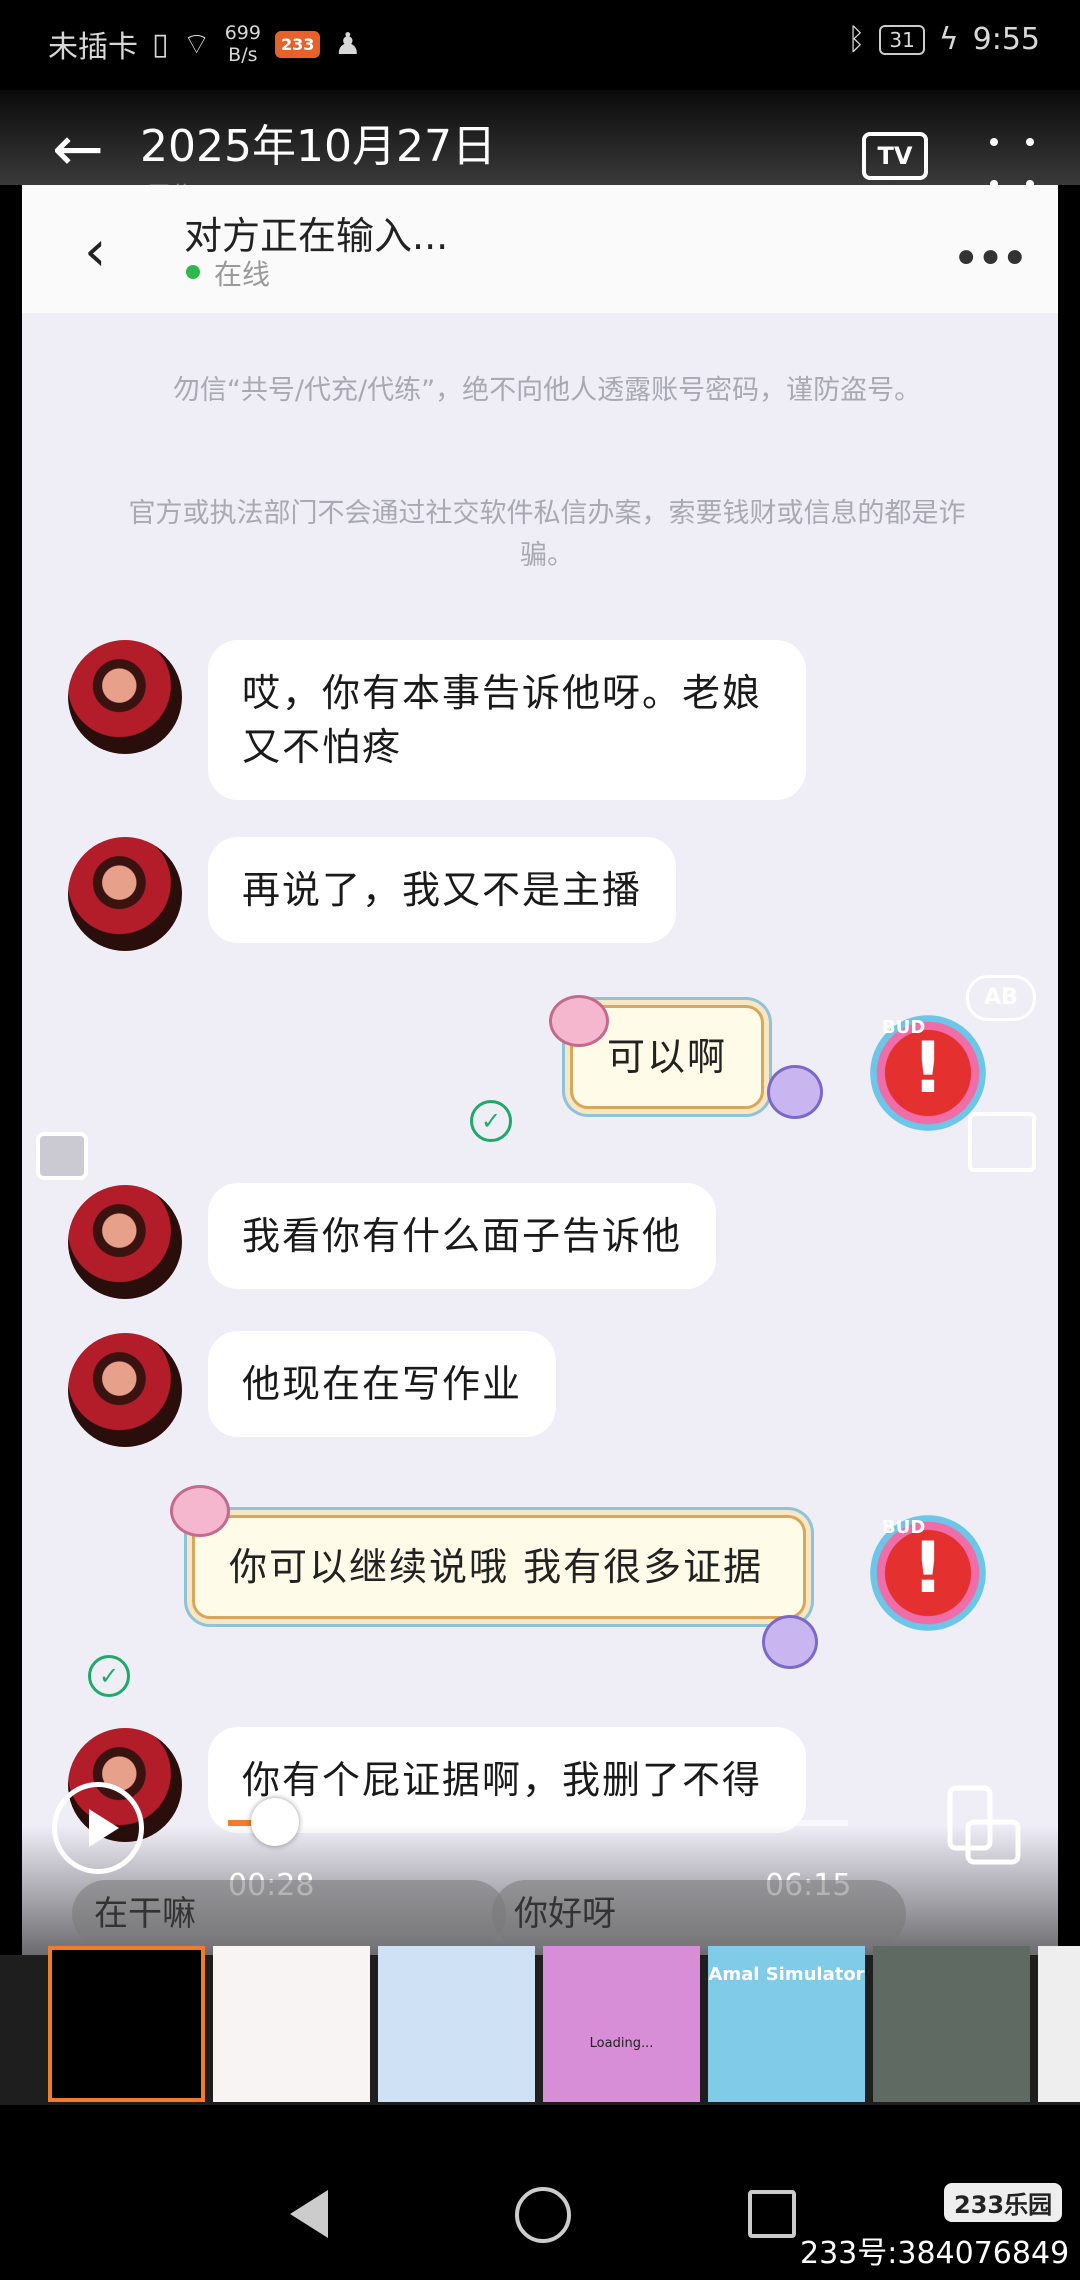  I want to click on watermark-id: 233号:384076849, so click(935, 2253).